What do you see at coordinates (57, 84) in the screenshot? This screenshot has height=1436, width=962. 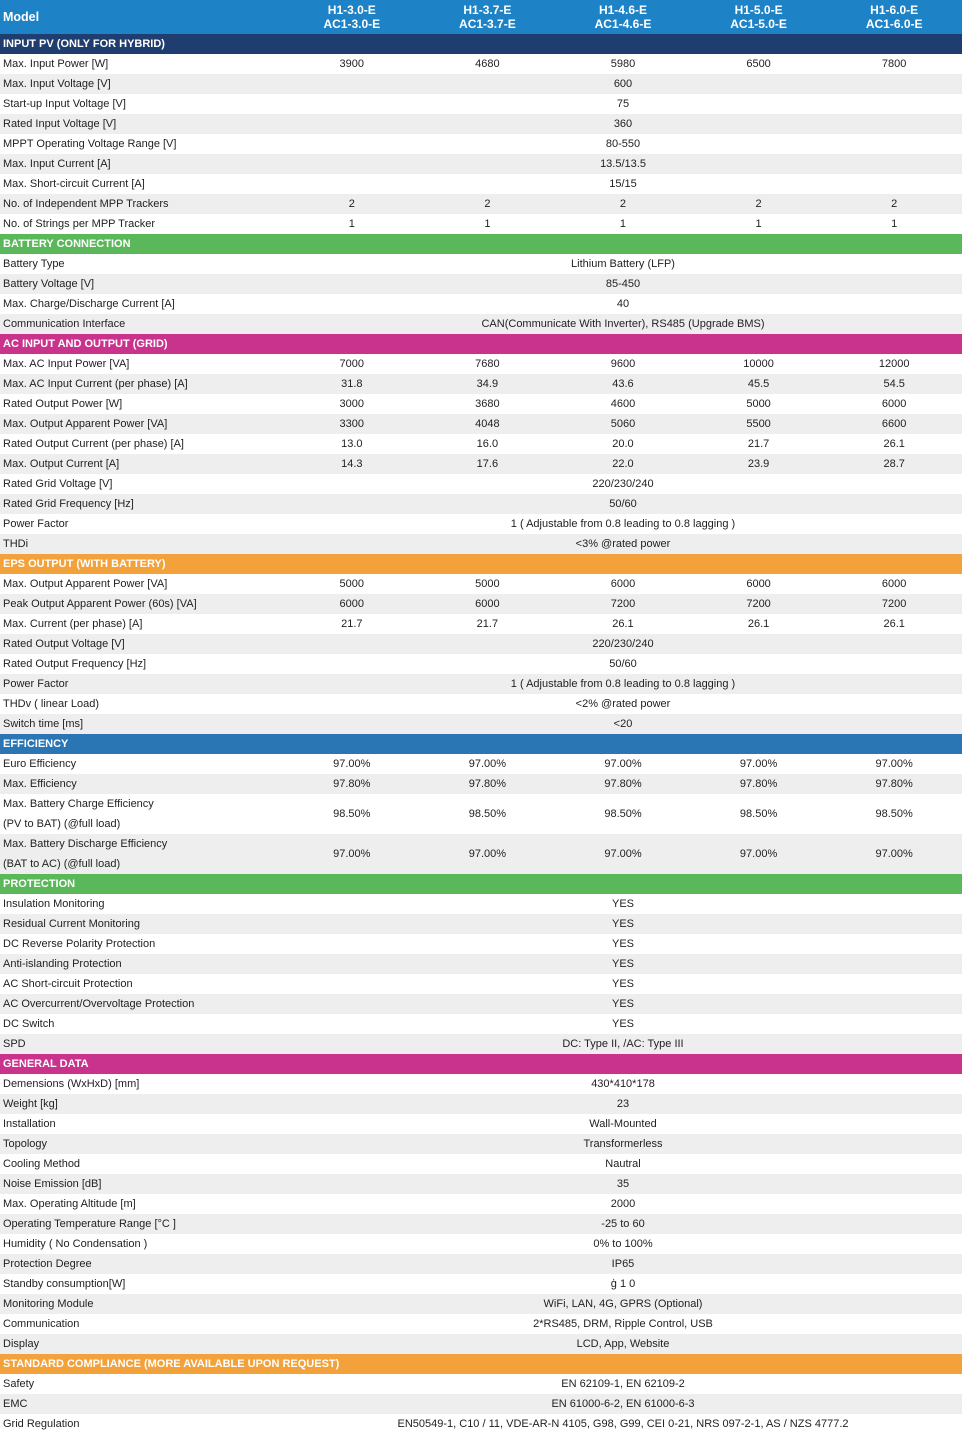 I see `row-label-text: Max. Input Voltage [V]` at bounding box center [57, 84].